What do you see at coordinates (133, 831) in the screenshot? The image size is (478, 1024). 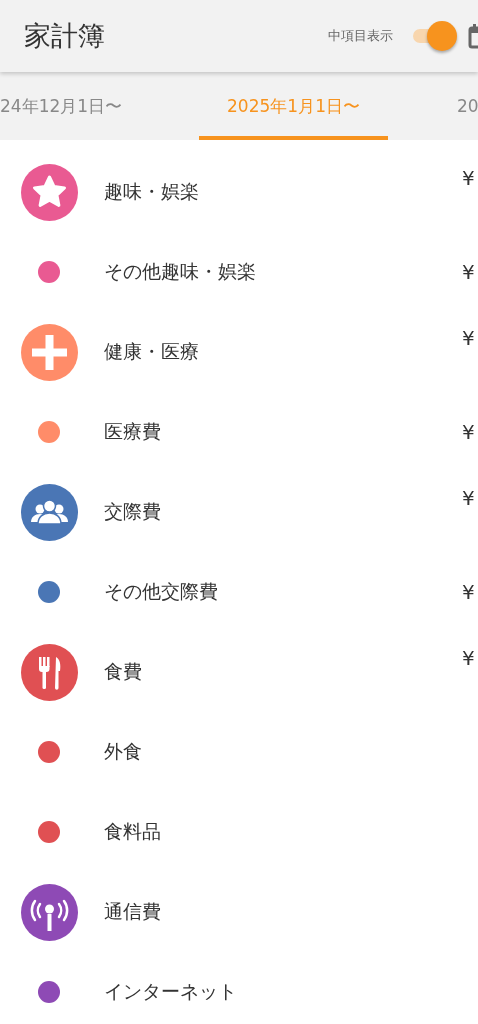 I see `category-label: 食料品` at bounding box center [133, 831].